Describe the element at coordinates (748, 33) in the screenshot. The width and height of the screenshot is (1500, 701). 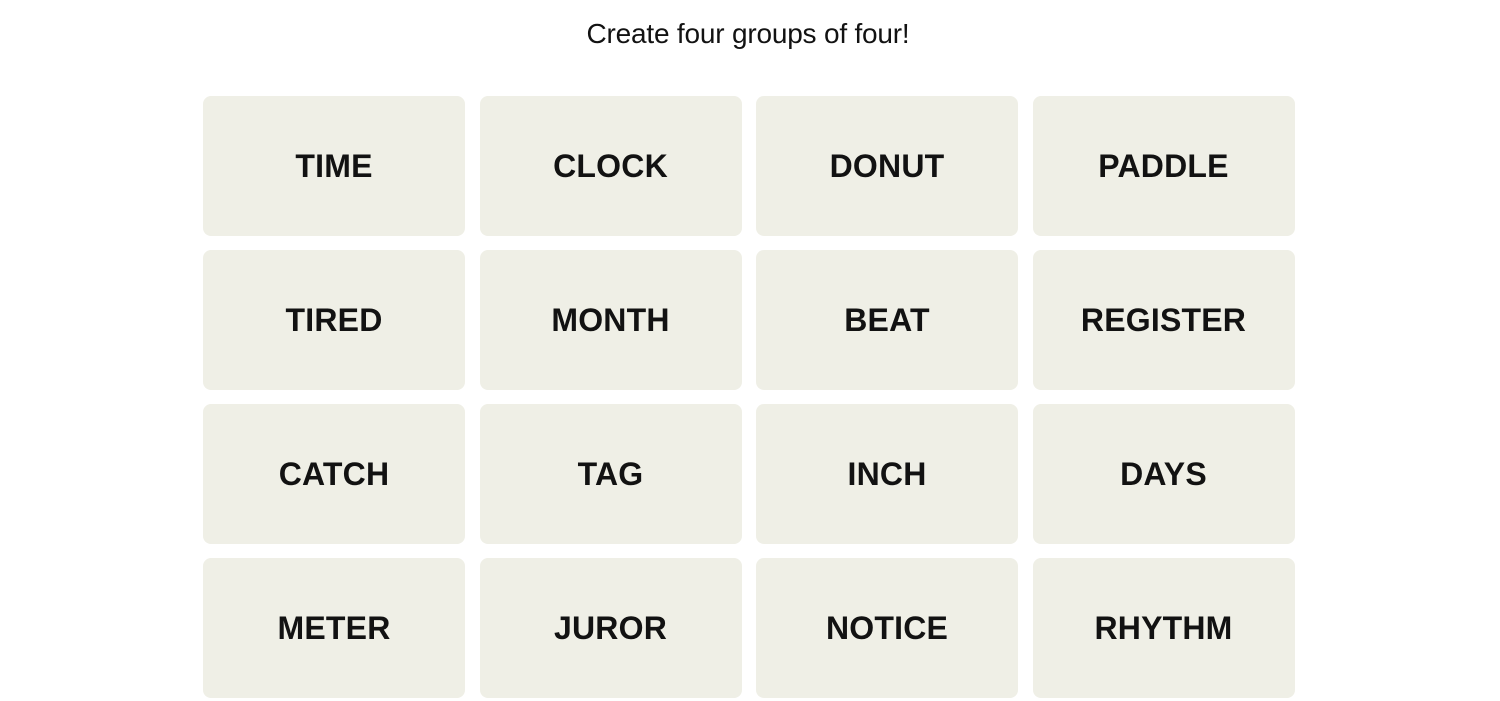
I see `instructions-text: Create four groups of four!` at that location.